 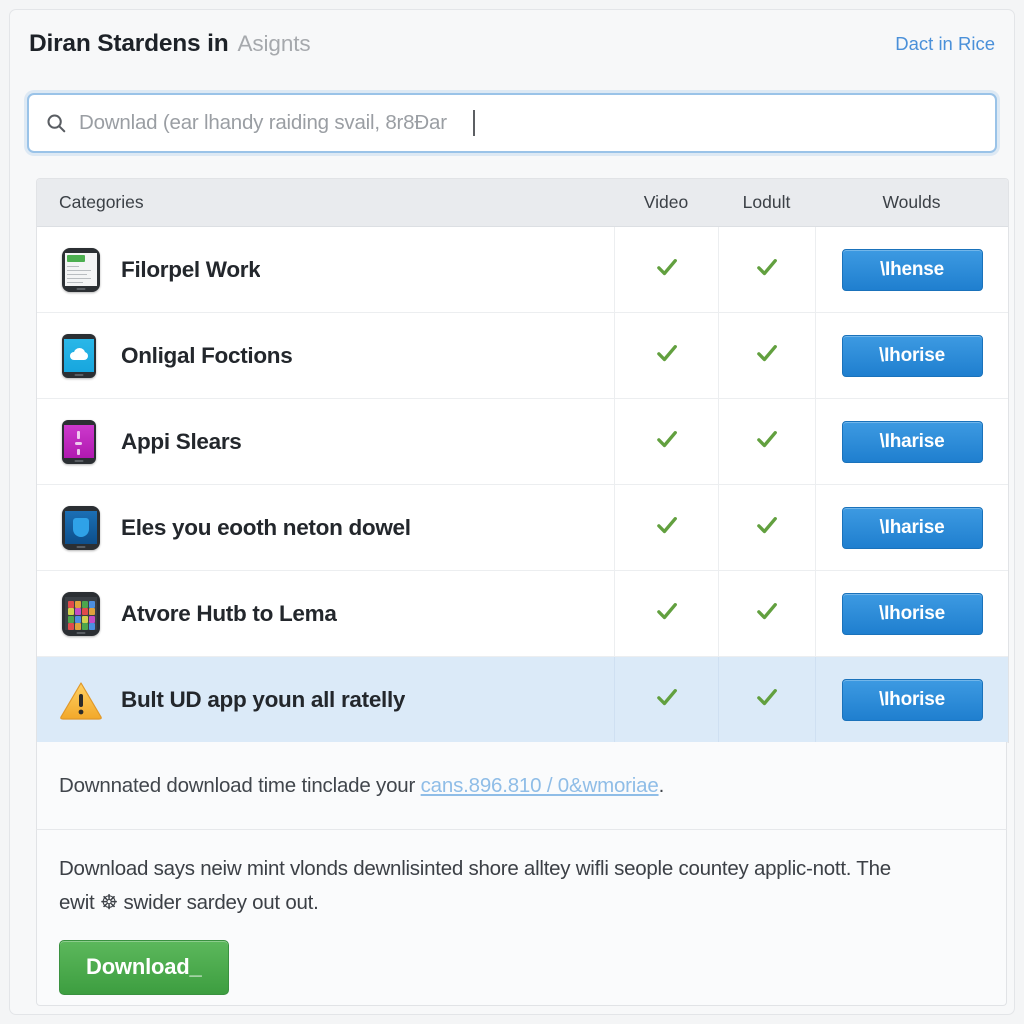 I want to click on device-cloud-icon, so click(x=79, y=355).